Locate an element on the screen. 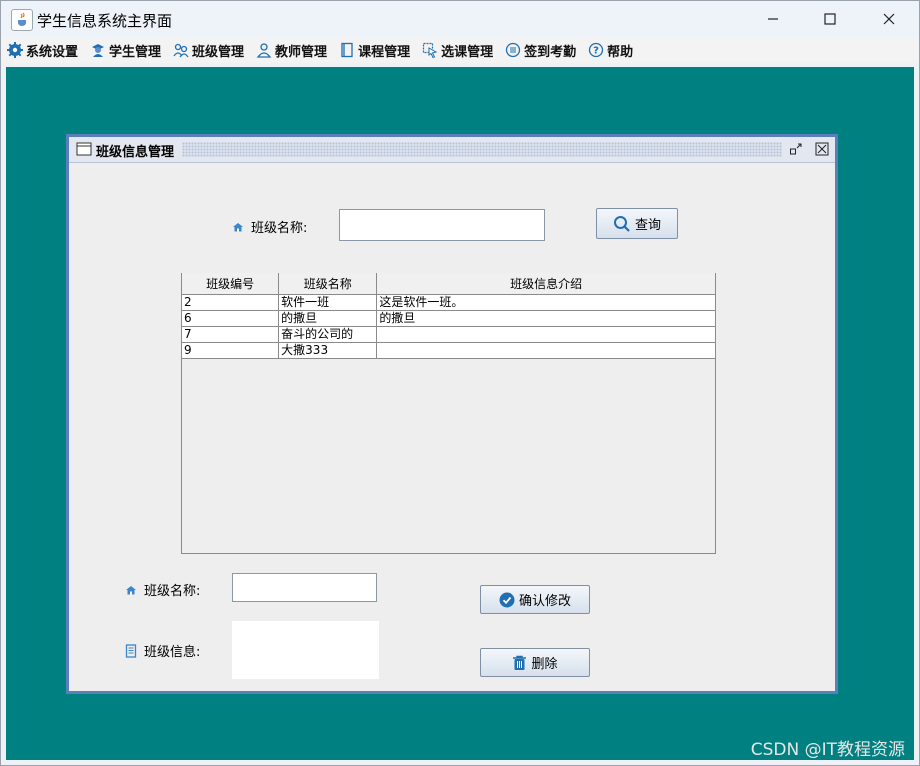  cell-class-id: 2 is located at coordinates (230, 302).